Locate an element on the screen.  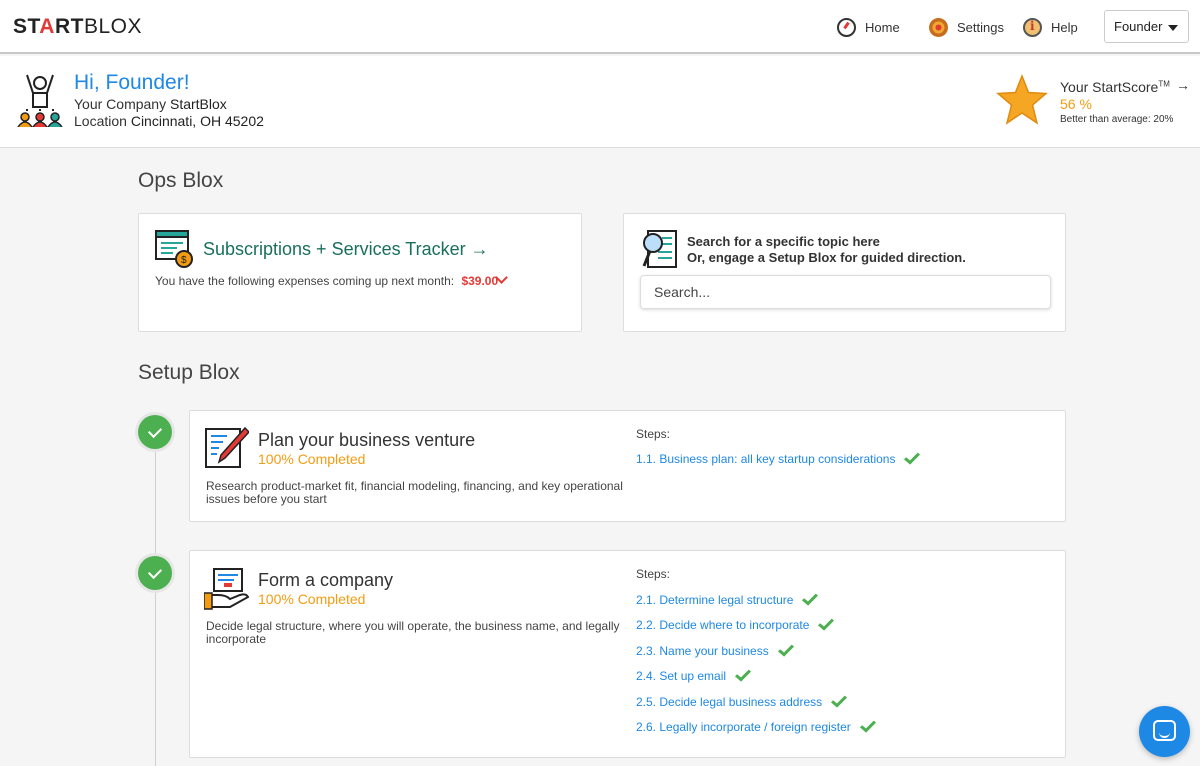
arrow-right-icon: → is located at coordinates (1183, 85).